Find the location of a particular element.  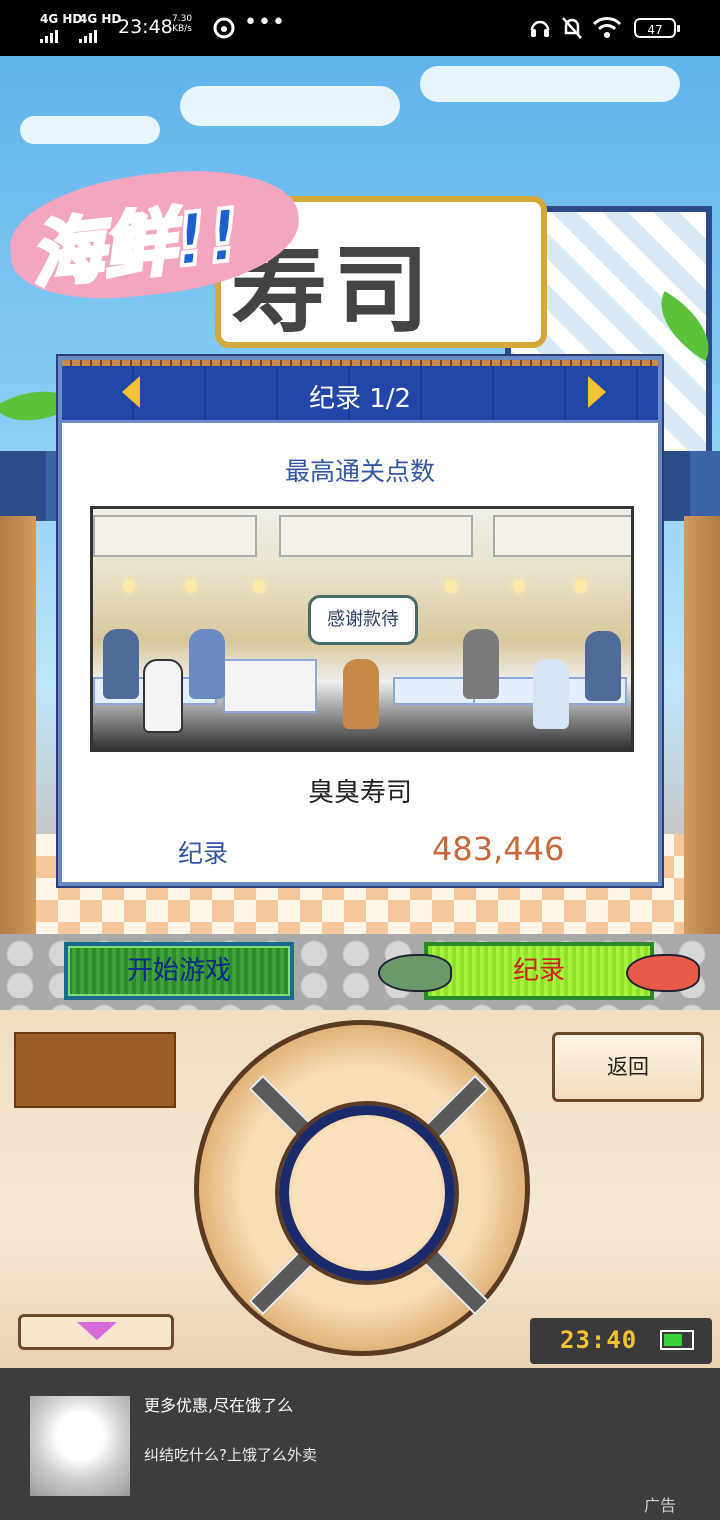

scroll-down-button is located at coordinates (96, 1332).